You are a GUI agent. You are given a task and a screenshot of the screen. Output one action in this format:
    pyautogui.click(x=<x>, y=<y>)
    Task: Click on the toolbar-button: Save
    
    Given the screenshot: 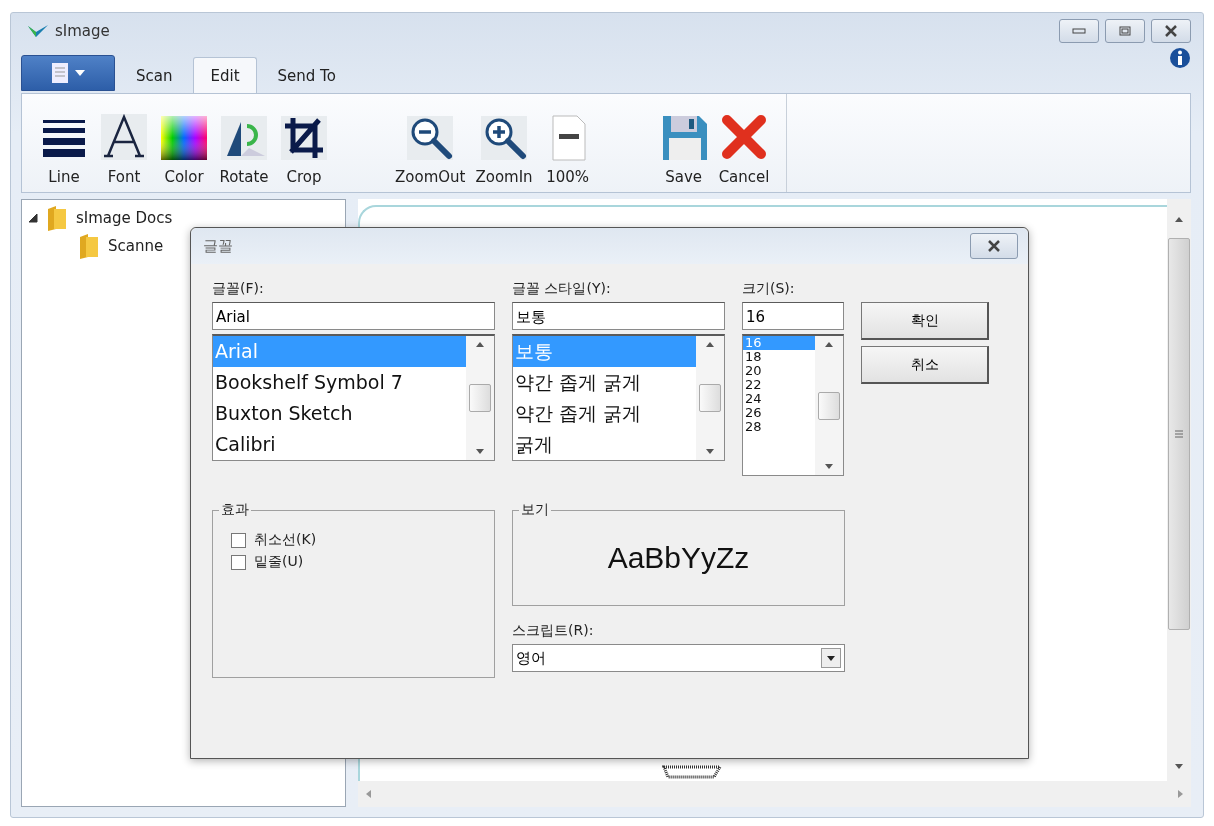 What is the action you would take?
    pyautogui.click(x=683, y=143)
    